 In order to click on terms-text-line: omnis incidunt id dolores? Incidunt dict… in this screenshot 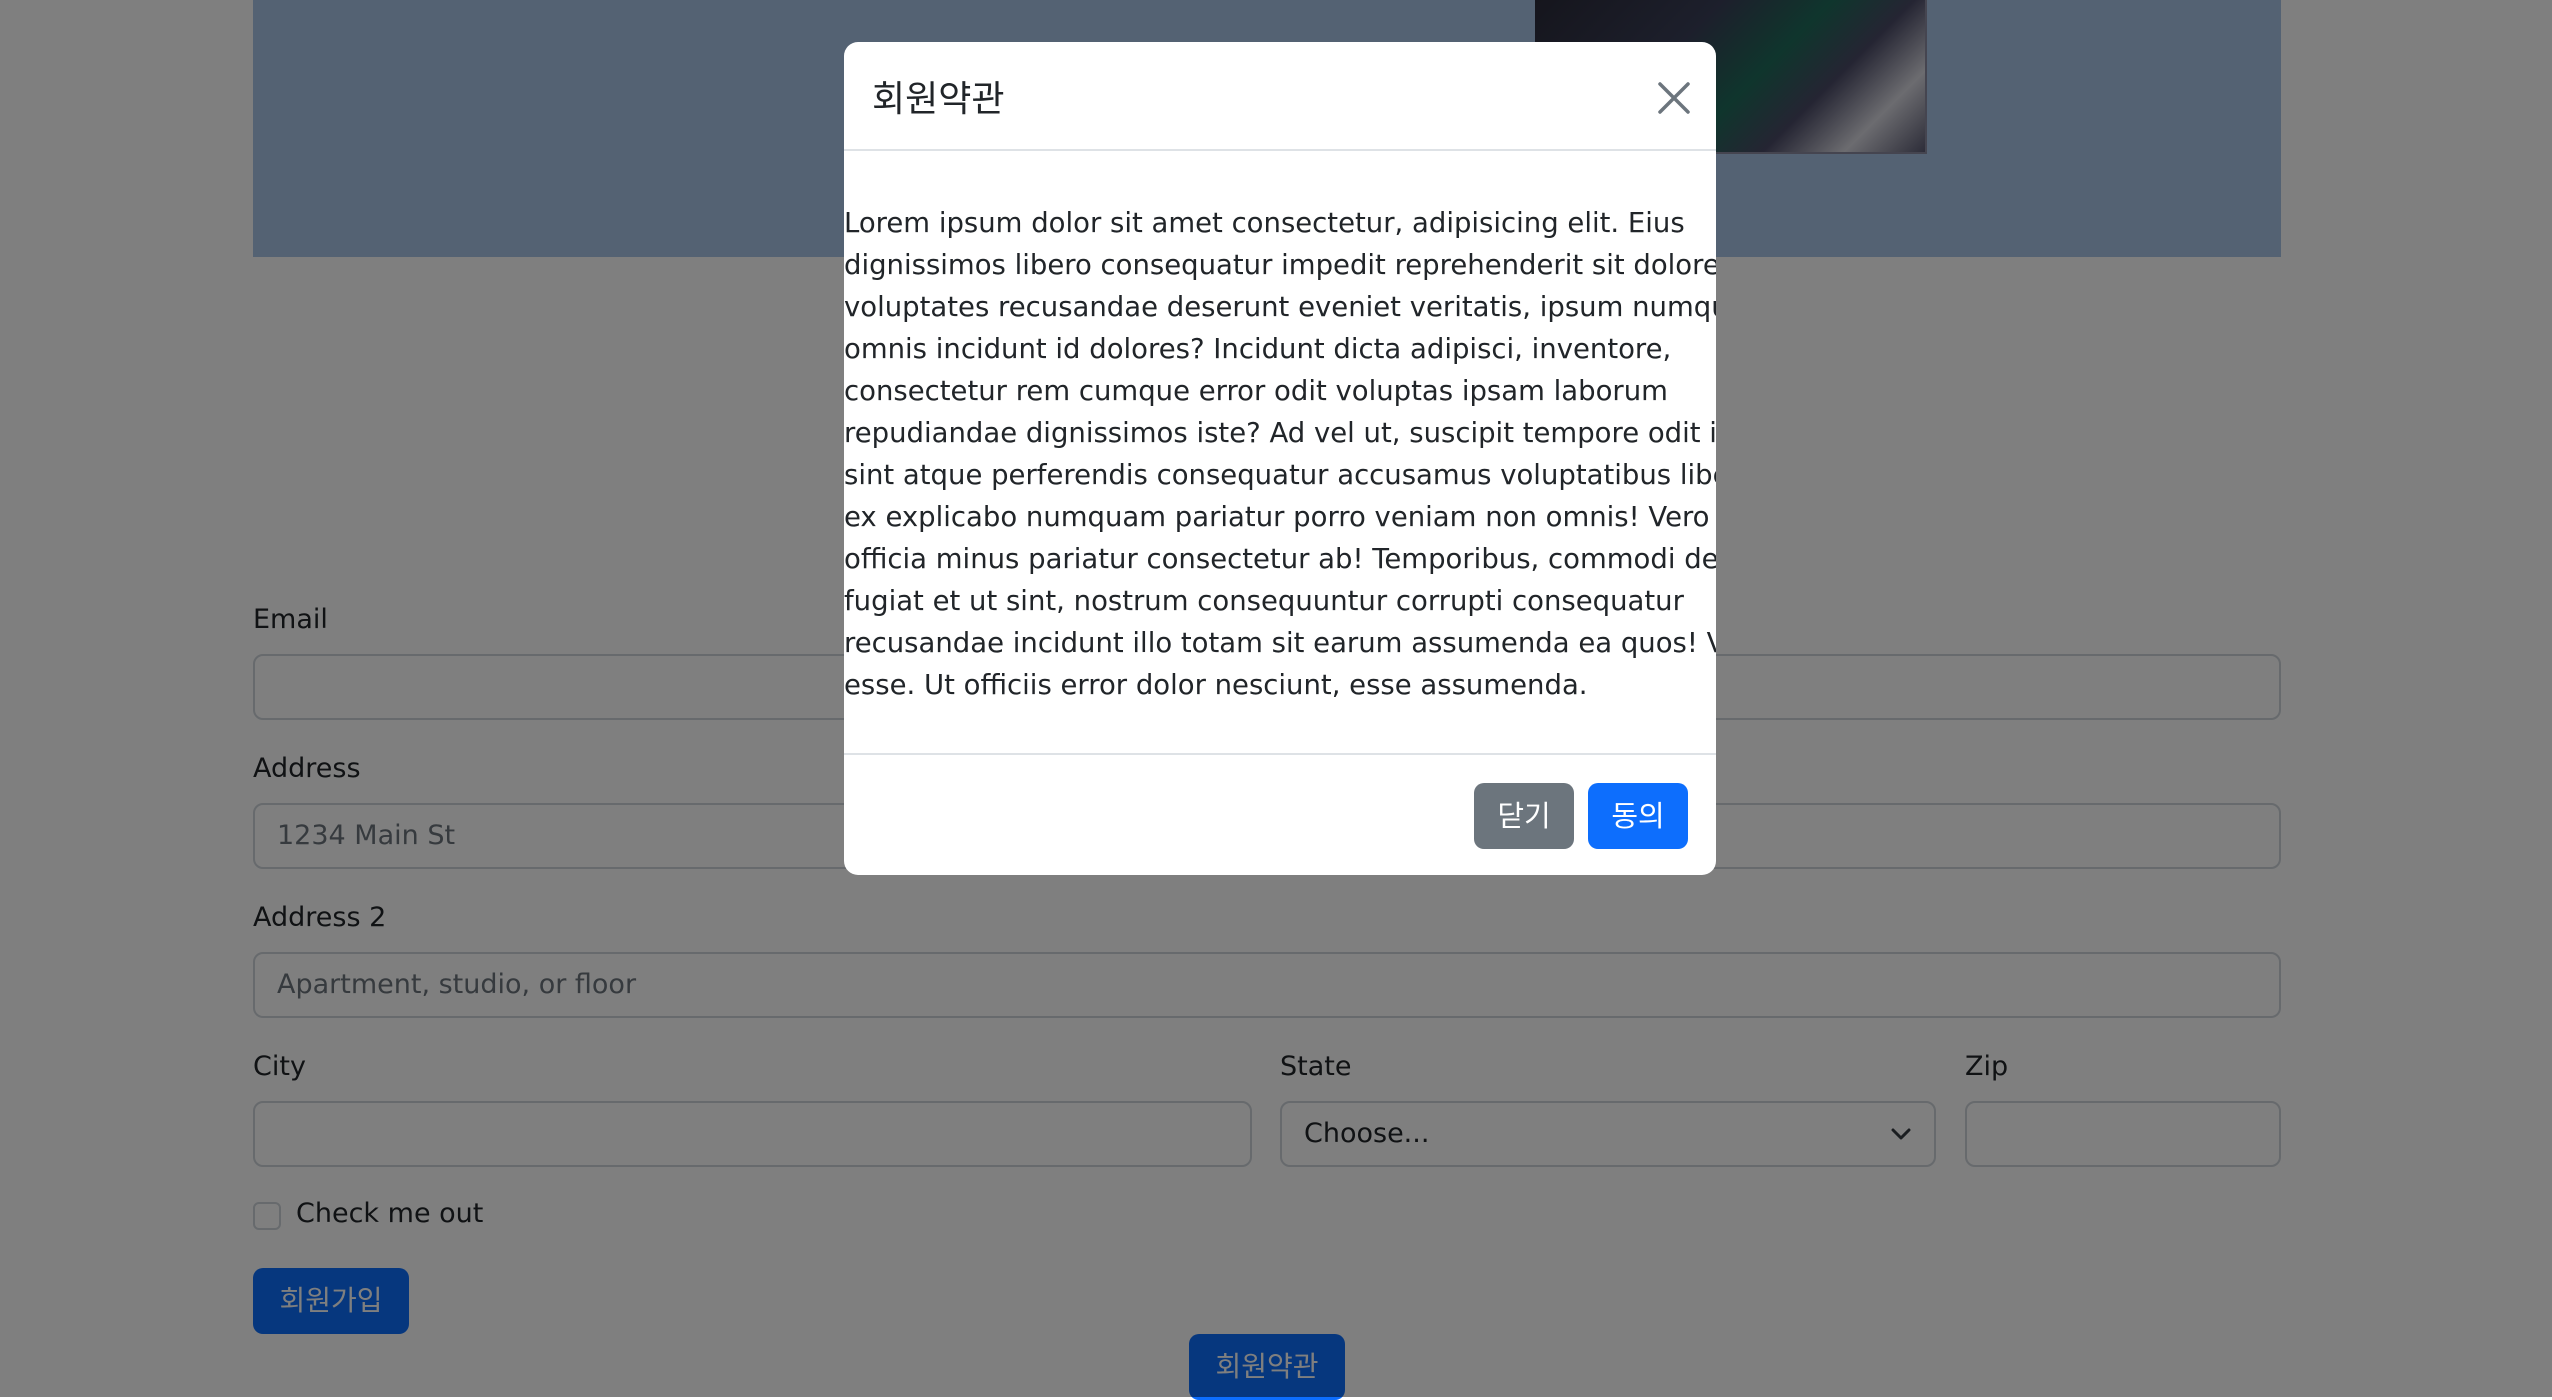, I will do `click(1258, 349)`.